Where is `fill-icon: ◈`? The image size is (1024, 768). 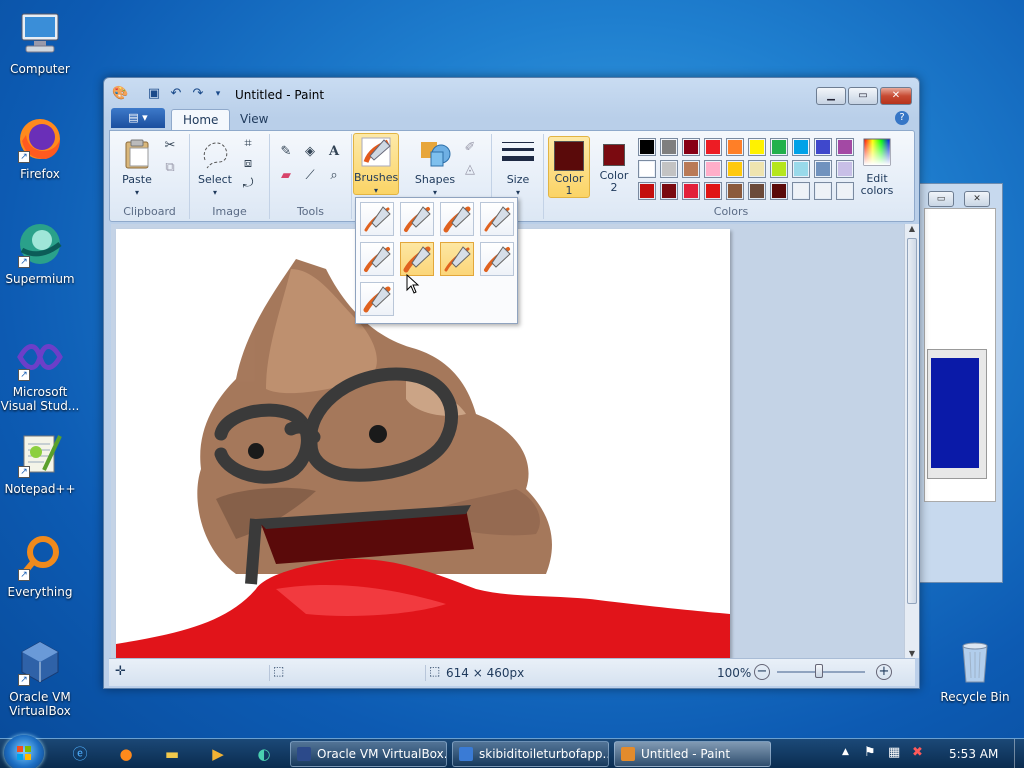
fill-icon: ◈ is located at coordinates (310, 152).